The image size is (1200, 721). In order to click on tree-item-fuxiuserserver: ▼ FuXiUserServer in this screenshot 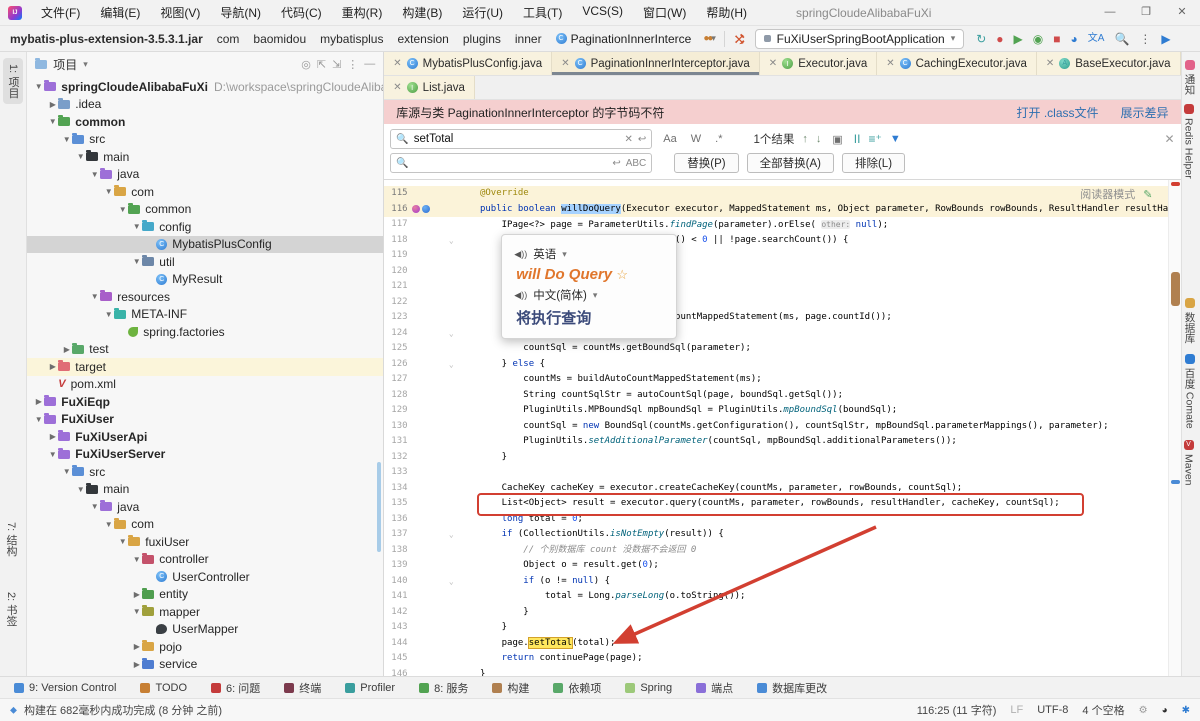, I will do `click(205, 455)`.